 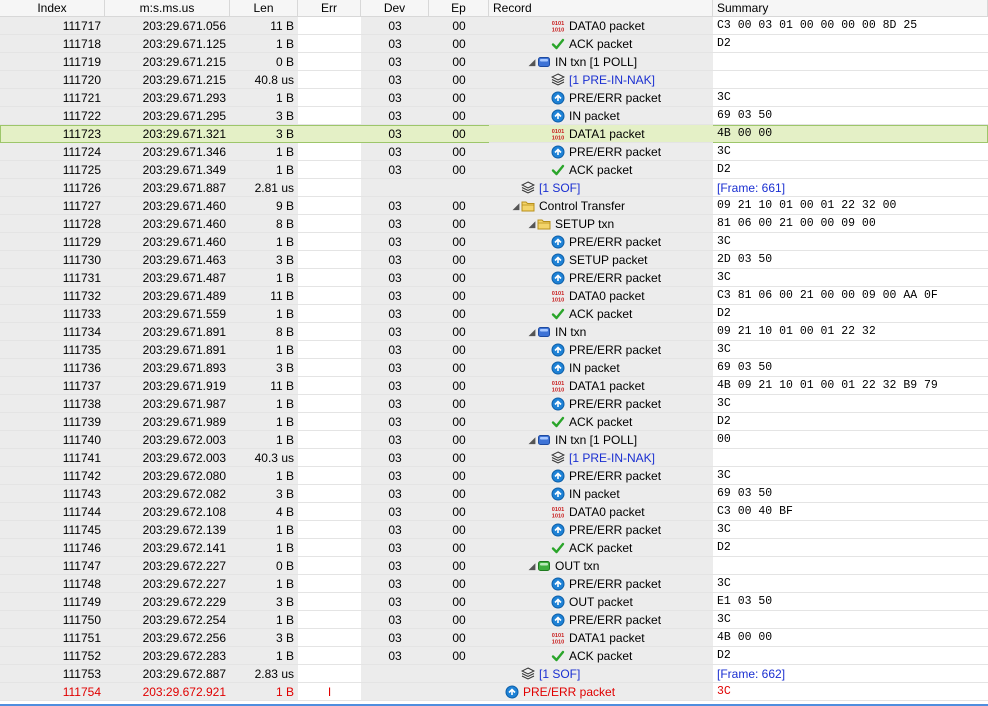 What do you see at coordinates (494, 548) in the screenshot?
I see `table-row: 111746 203:29.672.141 1 B 03 00 ACK packet D2` at bounding box center [494, 548].